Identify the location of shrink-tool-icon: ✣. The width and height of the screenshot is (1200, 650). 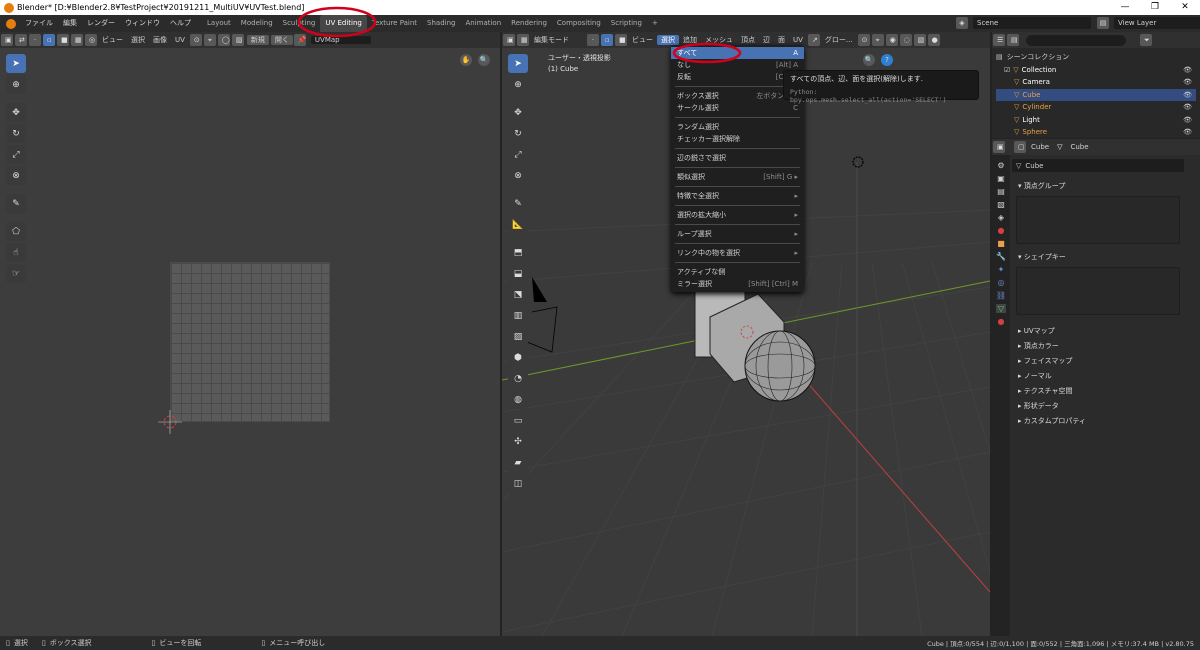
(518, 441).